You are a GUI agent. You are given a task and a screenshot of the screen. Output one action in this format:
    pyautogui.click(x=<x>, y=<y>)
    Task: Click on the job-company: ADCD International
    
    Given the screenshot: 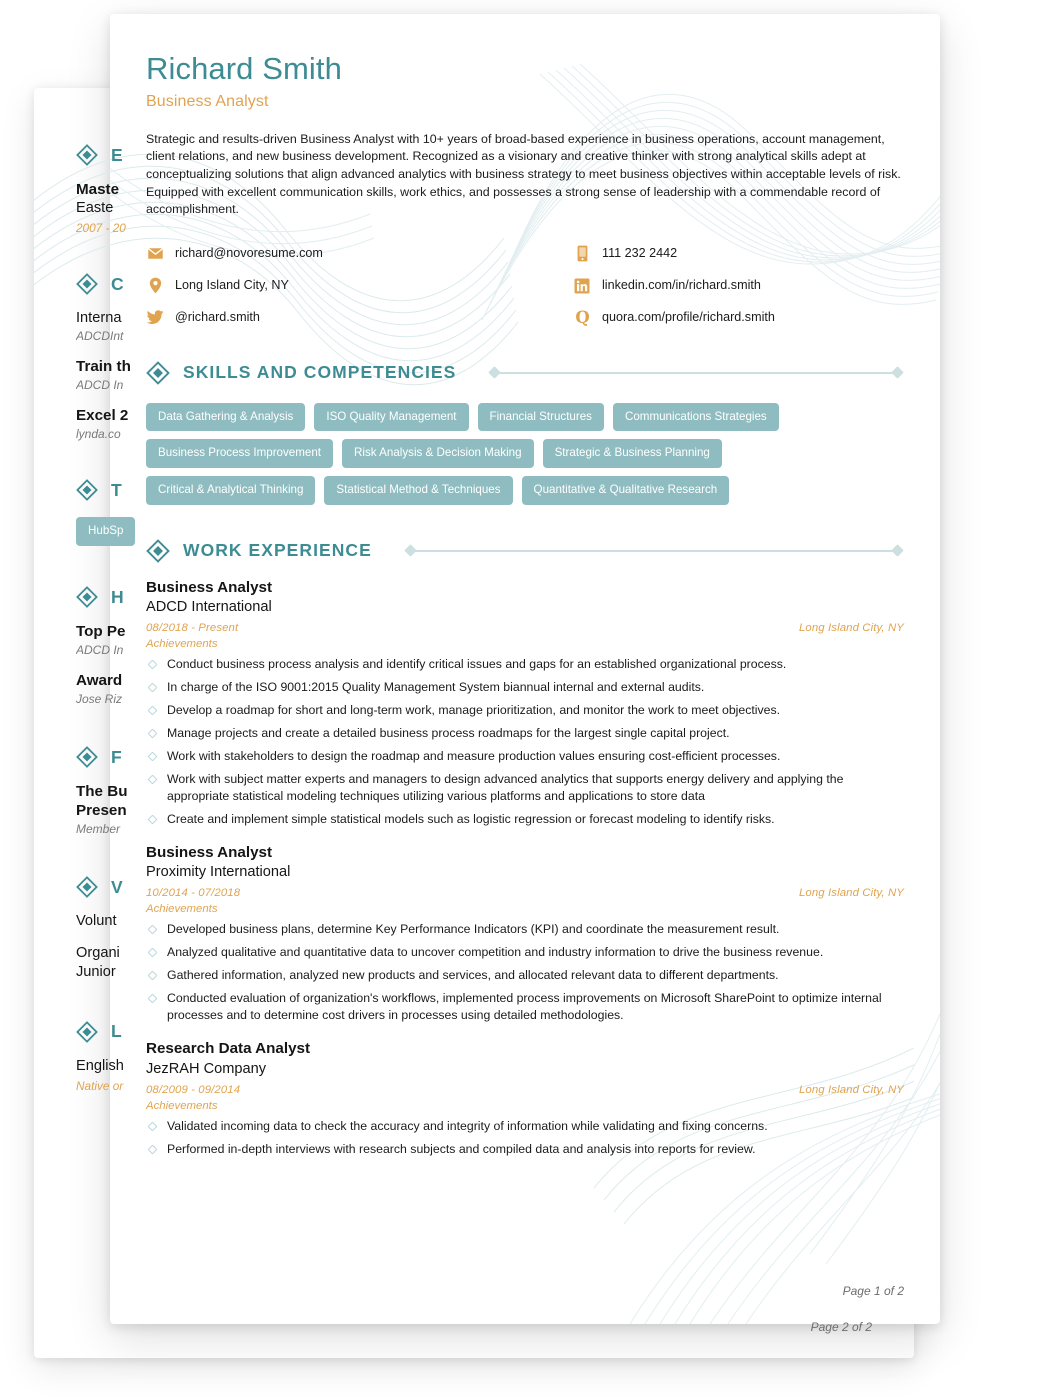 What is the action you would take?
    pyautogui.click(x=209, y=607)
    